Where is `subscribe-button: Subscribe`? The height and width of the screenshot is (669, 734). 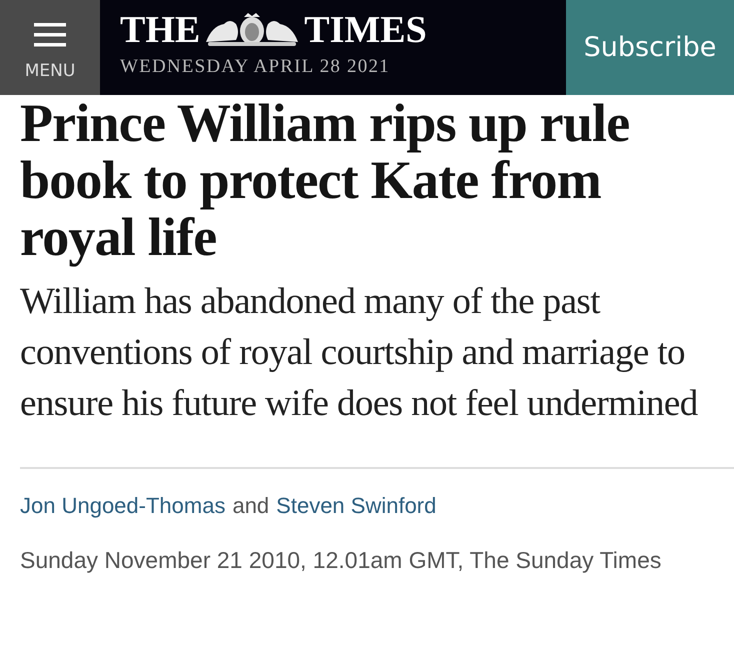
subscribe-button: Subscribe is located at coordinates (650, 47).